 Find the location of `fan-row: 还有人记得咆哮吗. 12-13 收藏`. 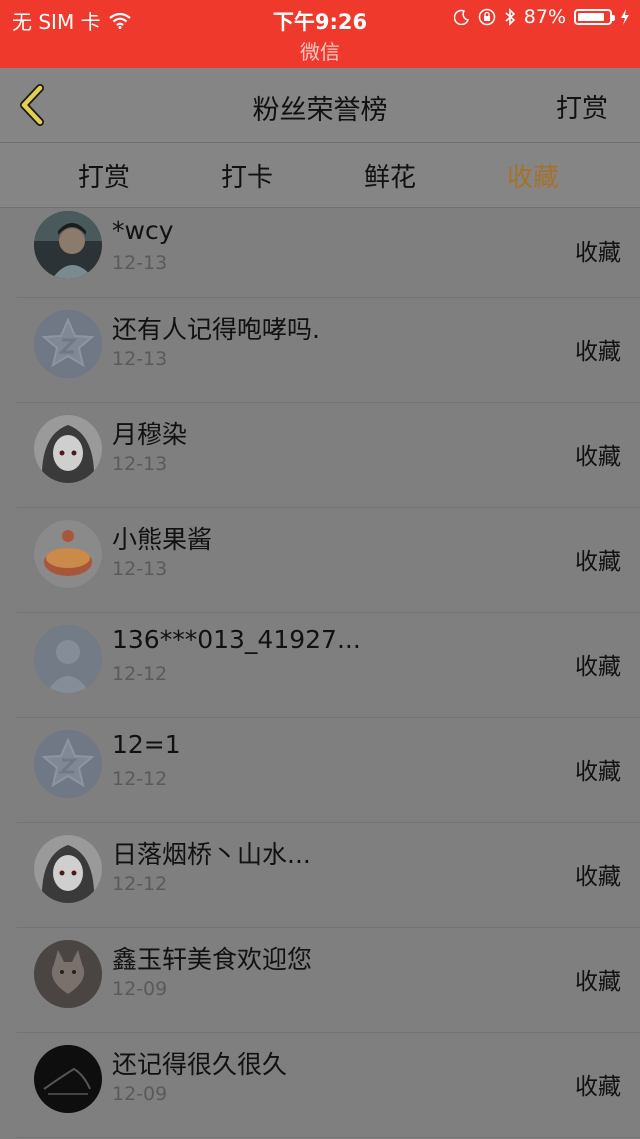

fan-row: 还有人记得咆哮吗. 12-13 收藏 is located at coordinates (328, 350).